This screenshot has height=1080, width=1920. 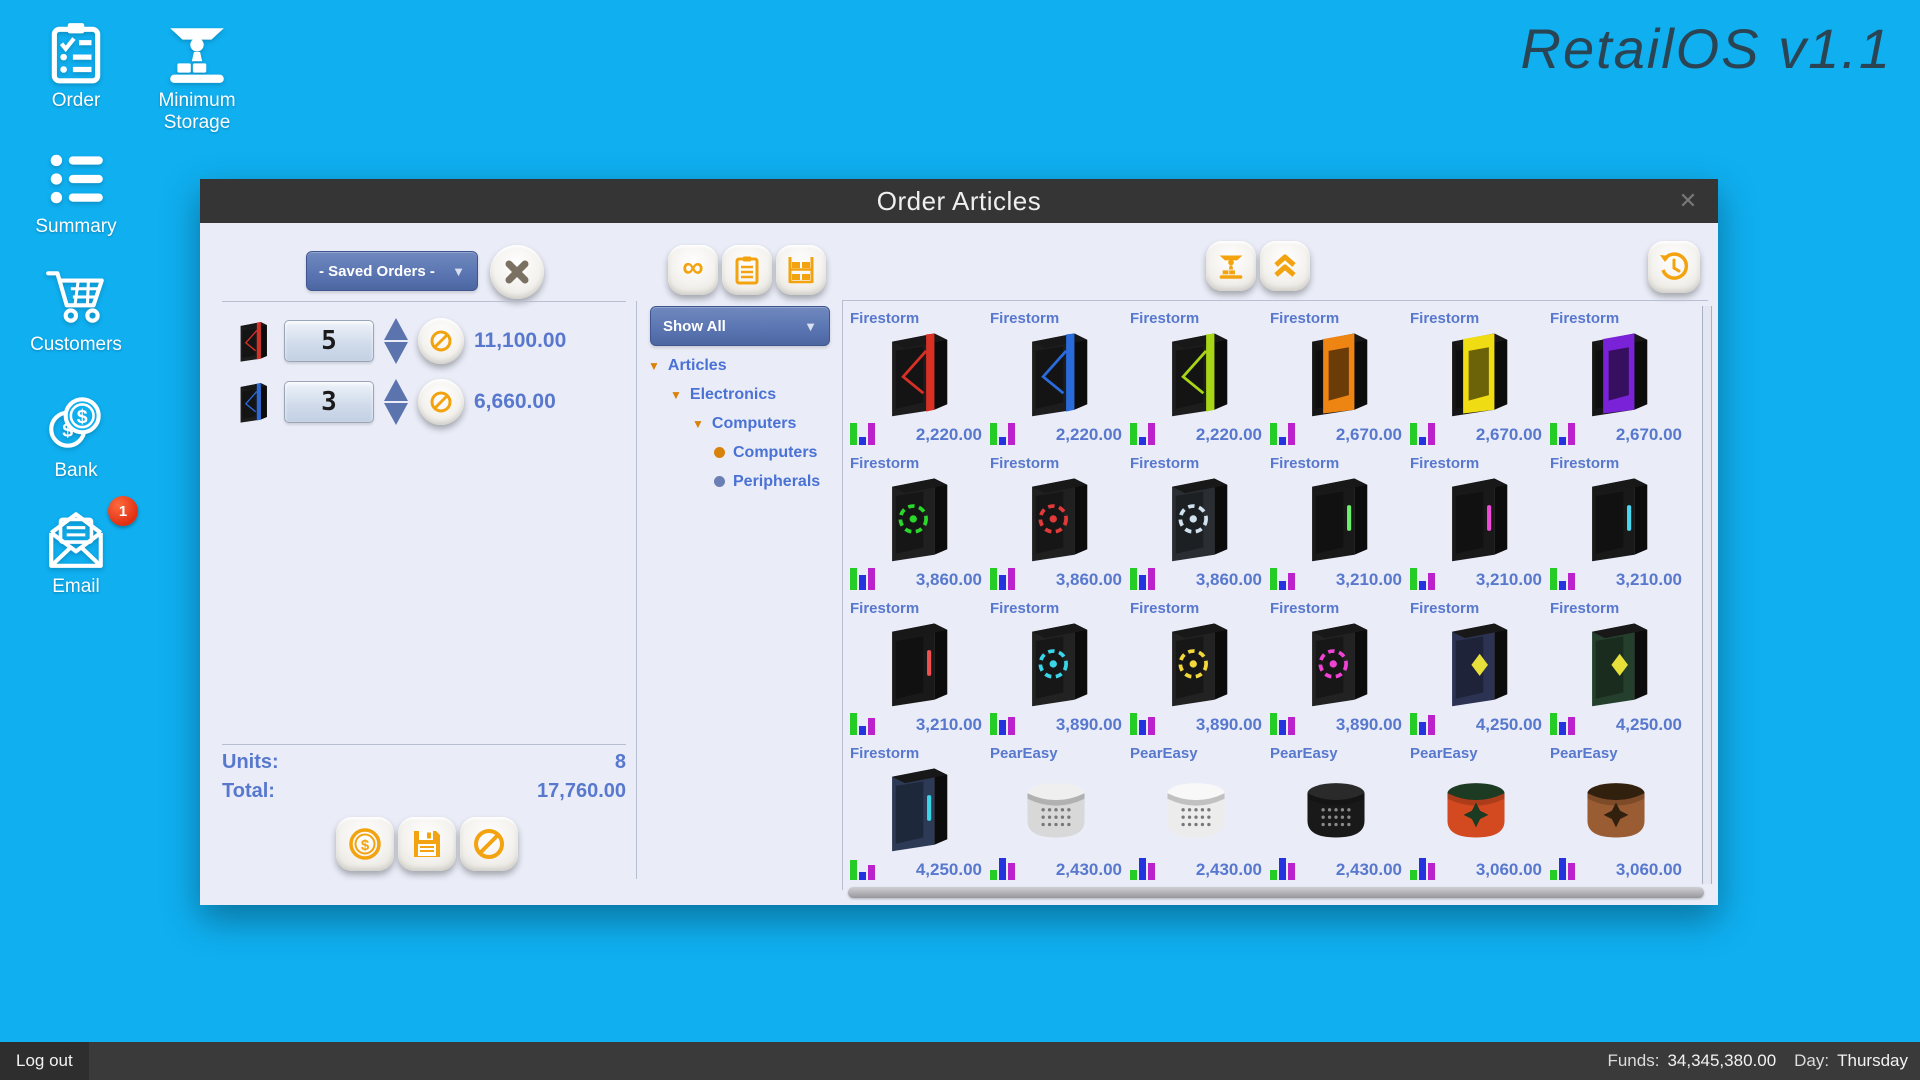 What do you see at coordinates (745, 394) in the screenshot?
I see `tree-item-electronics: ▼ Electronics` at bounding box center [745, 394].